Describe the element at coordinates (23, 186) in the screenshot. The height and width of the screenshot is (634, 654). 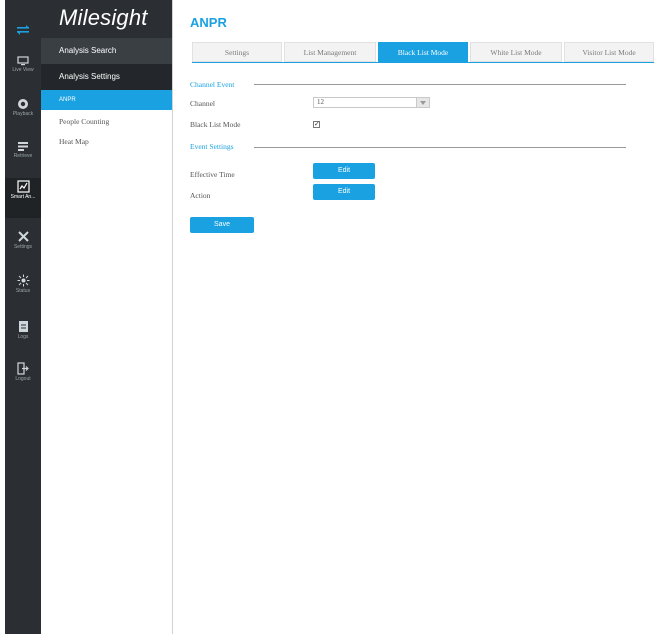
I see `smart-analysis-icon` at that location.